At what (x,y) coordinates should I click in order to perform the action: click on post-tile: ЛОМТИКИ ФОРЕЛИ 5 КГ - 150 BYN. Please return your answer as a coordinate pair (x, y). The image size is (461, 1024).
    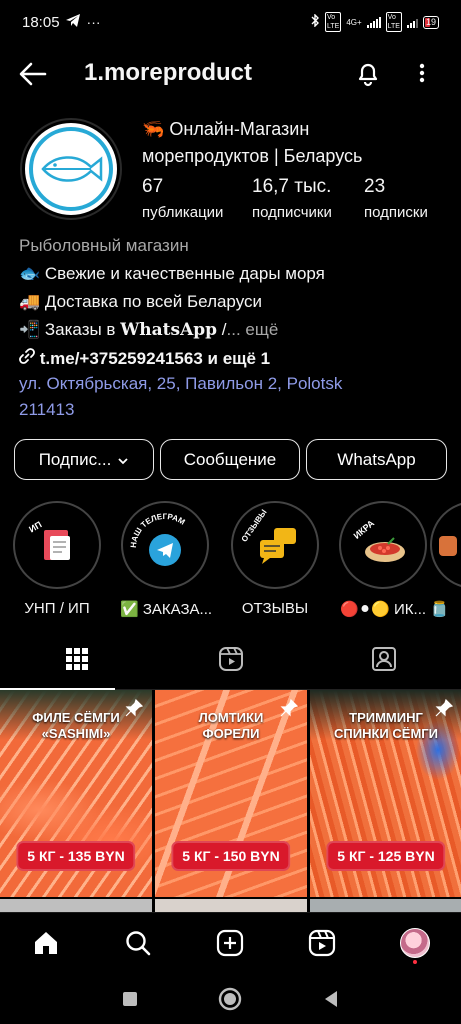
    Looking at the image, I should click on (231, 793).